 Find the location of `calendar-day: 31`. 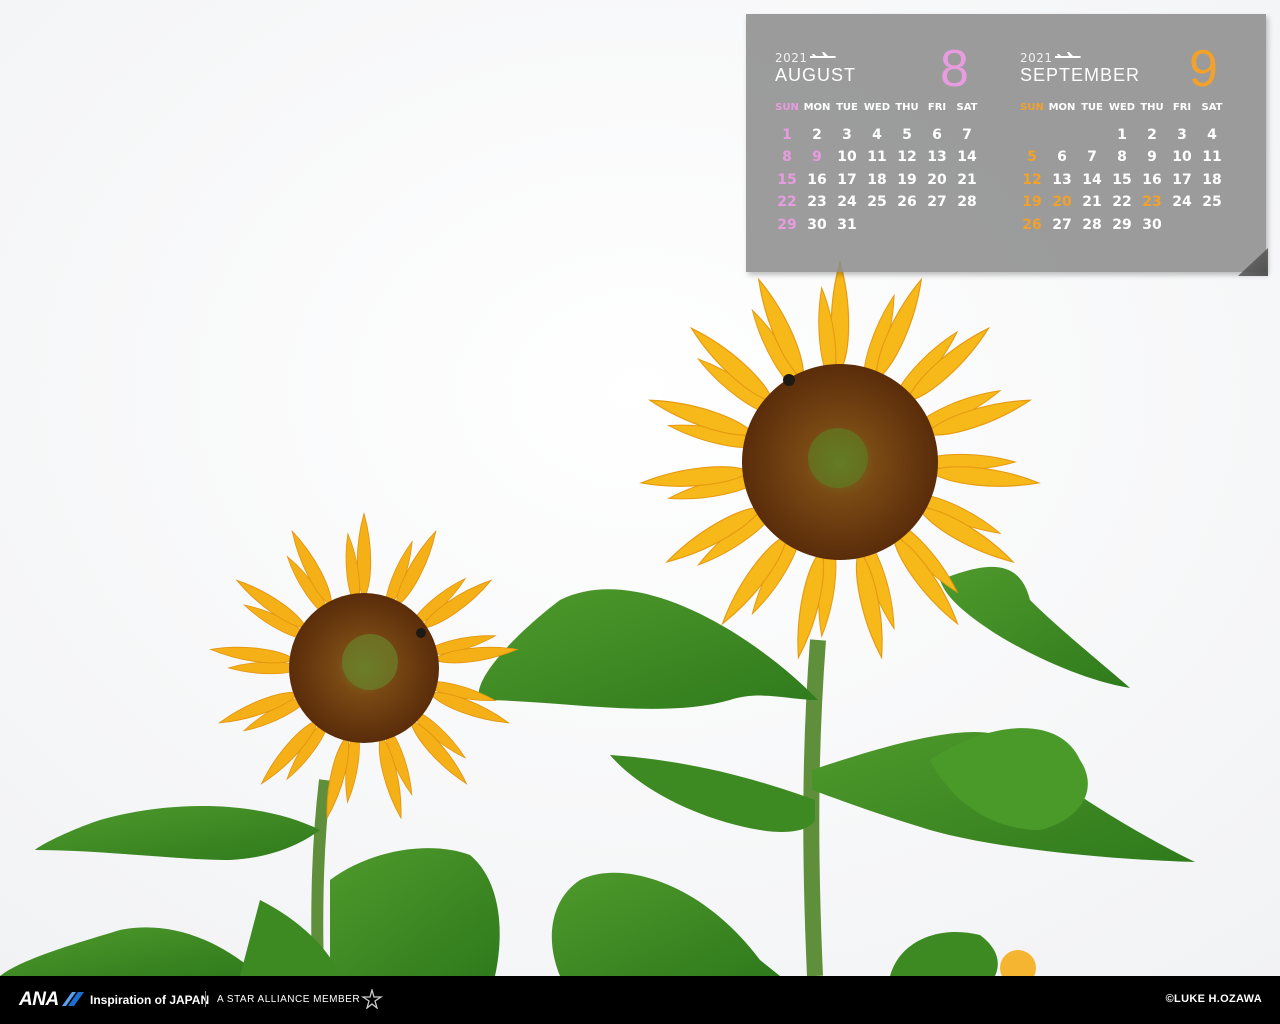

calendar-day: 31 is located at coordinates (847, 224).